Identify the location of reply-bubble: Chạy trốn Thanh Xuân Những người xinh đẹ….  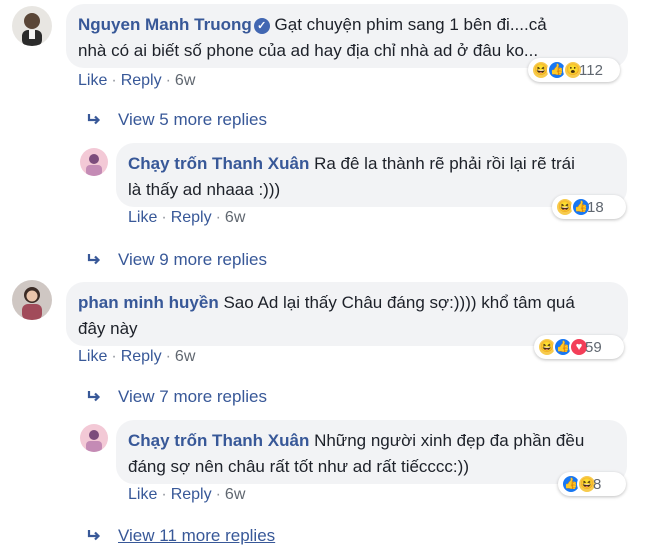
(371, 452).